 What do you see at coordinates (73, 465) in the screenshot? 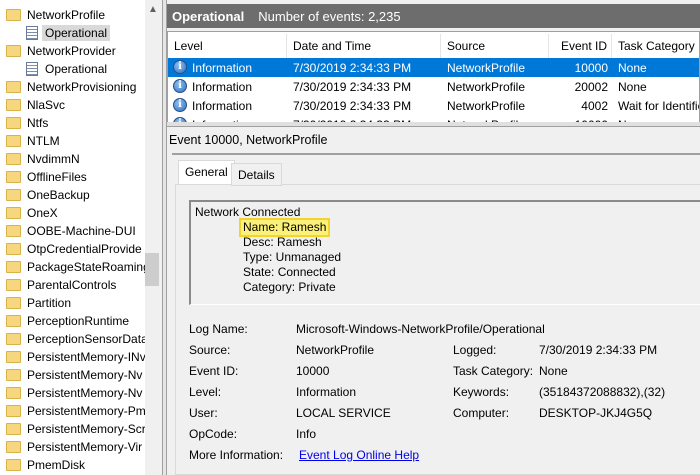
I see `tree-item: PmemDisk` at bounding box center [73, 465].